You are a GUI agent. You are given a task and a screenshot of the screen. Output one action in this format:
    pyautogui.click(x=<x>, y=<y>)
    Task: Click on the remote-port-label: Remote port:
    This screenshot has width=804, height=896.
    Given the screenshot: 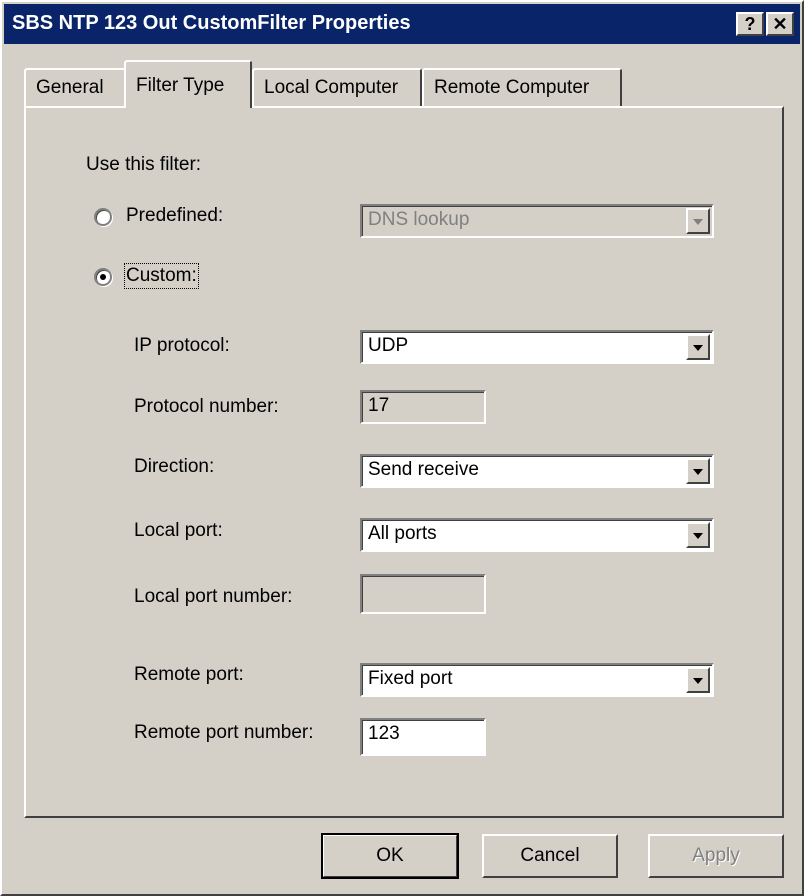 What is the action you would take?
    pyautogui.click(x=189, y=674)
    